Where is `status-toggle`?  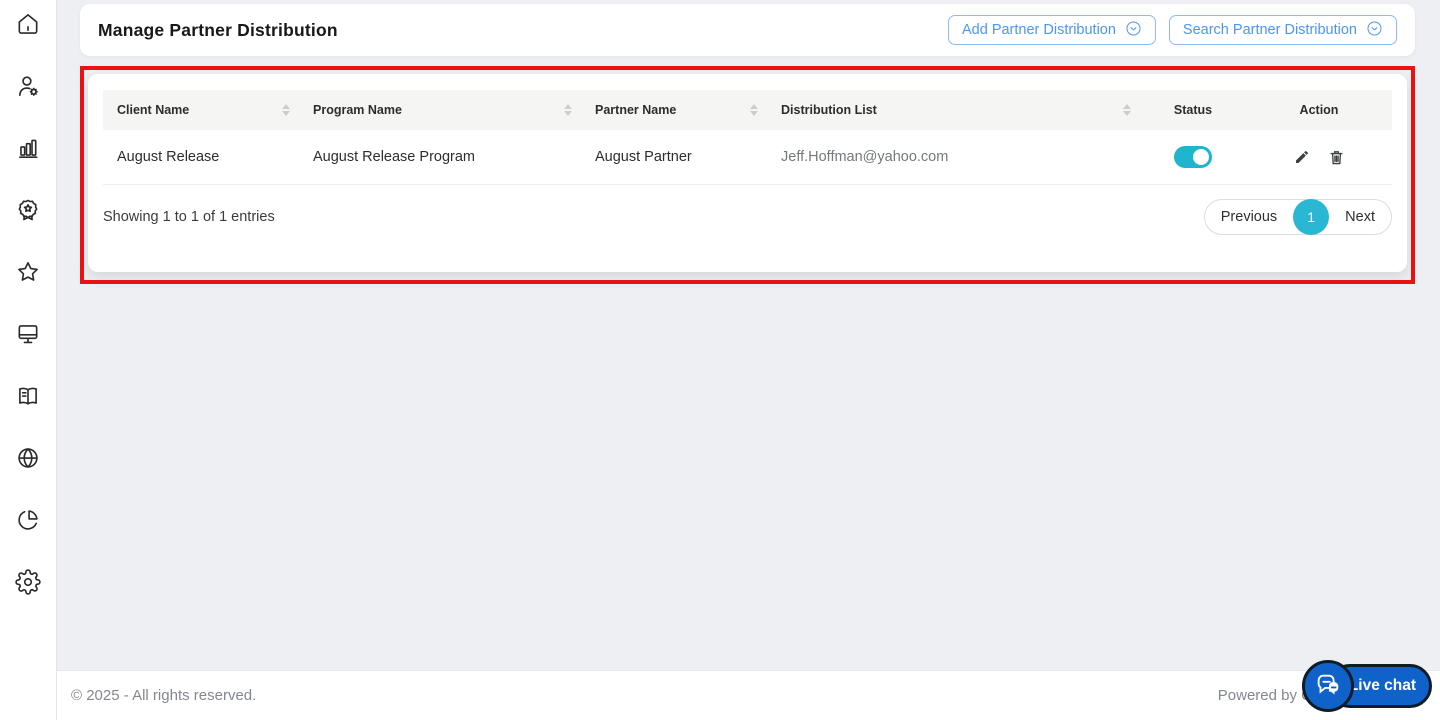
status-toggle is located at coordinates (1193, 157).